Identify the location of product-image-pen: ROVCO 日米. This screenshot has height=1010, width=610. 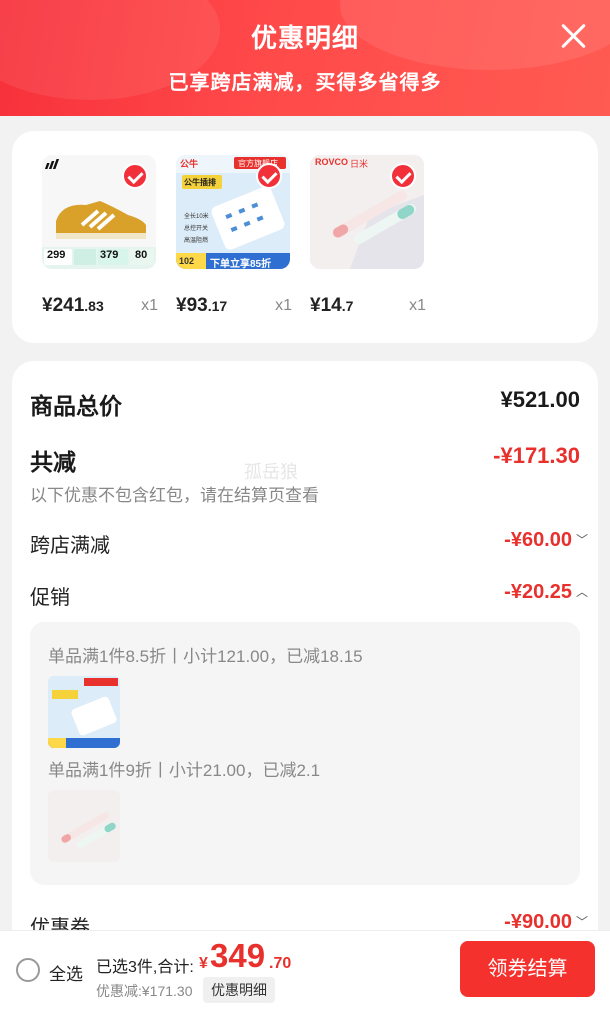
(367, 212).